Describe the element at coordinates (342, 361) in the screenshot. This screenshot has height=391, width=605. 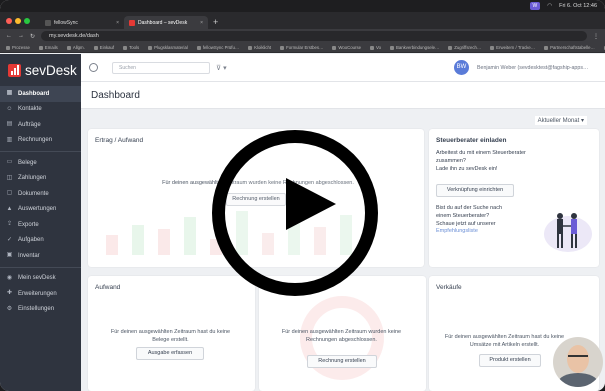
I see `create-invoice-button: Rechnung erstellen` at that location.